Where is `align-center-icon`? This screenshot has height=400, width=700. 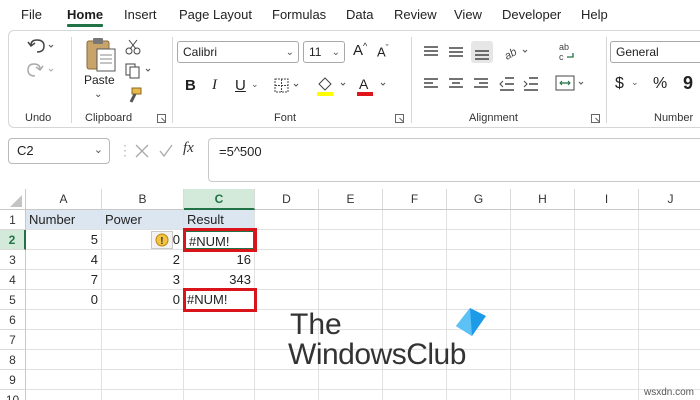 align-center-icon is located at coordinates (456, 84).